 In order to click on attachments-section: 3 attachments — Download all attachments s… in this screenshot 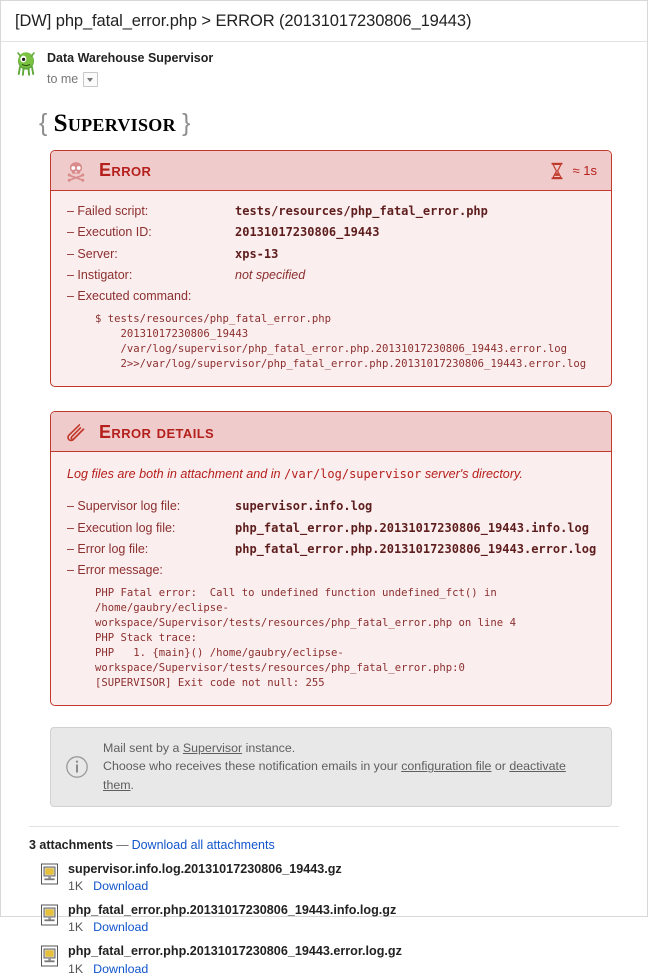, I will do `click(324, 900)`.